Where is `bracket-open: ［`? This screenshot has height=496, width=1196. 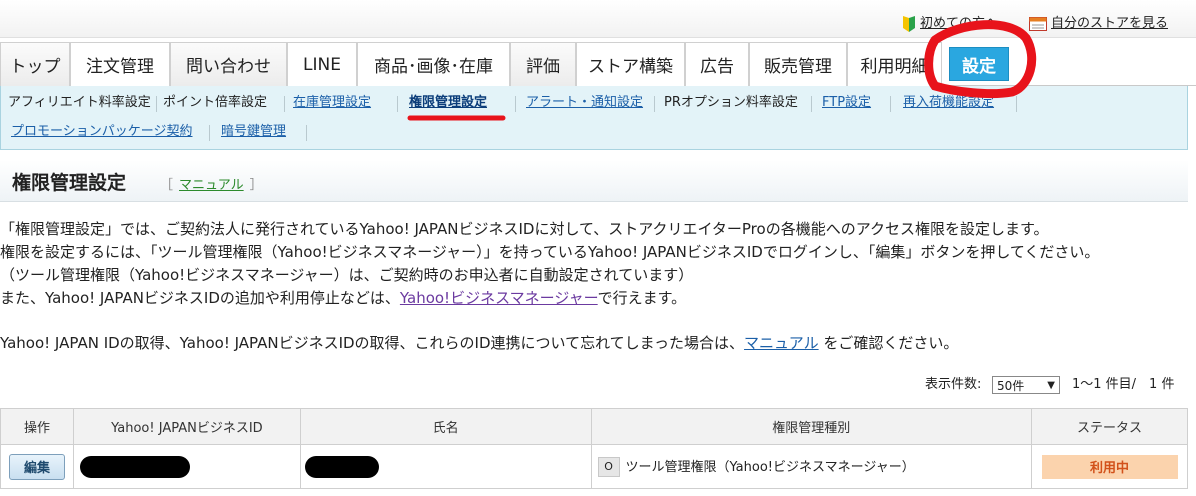
bracket-open: ［ is located at coordinates (167, 185).